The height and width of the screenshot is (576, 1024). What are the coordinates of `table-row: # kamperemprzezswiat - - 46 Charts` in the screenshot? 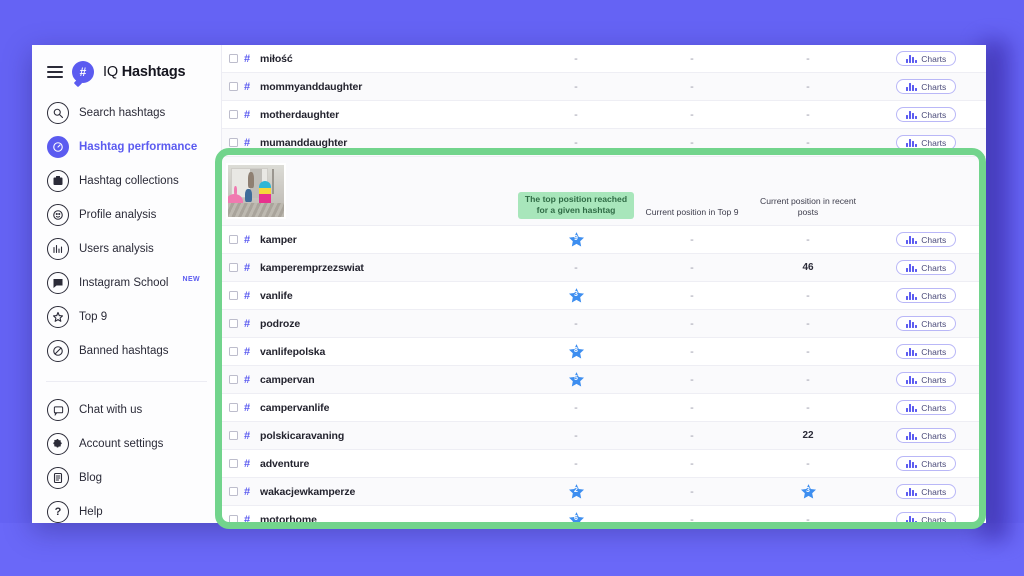 It's located at (604, 268).